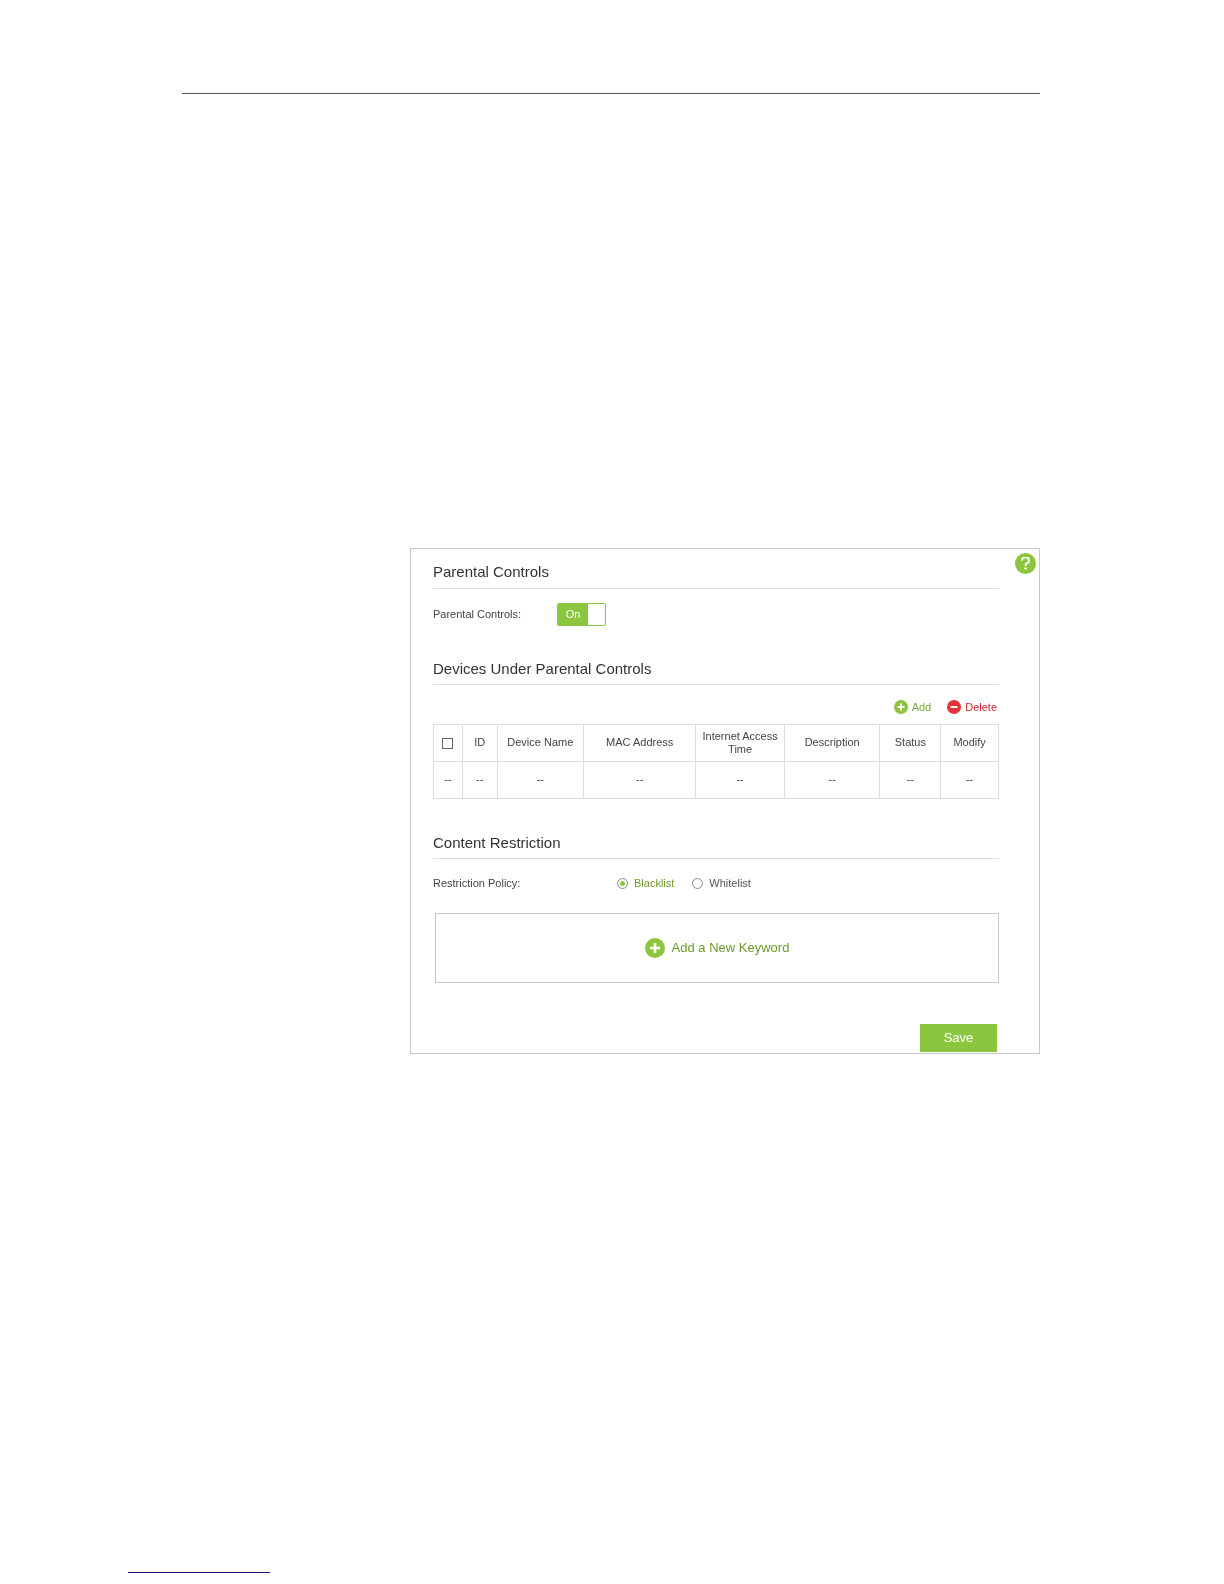  What do you see at coordinates (716, 845) in the screenshot?
I see `section-title: Content Restriction` at bounding box center [716, 845].